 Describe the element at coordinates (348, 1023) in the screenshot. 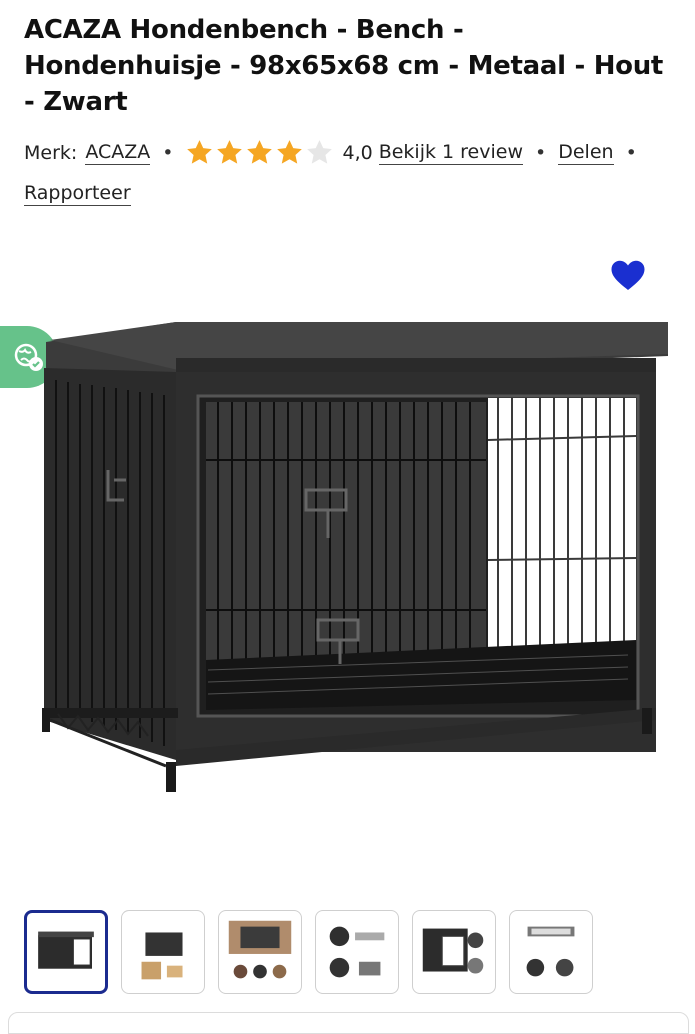

I see `bottom-panel-edge` at that location.